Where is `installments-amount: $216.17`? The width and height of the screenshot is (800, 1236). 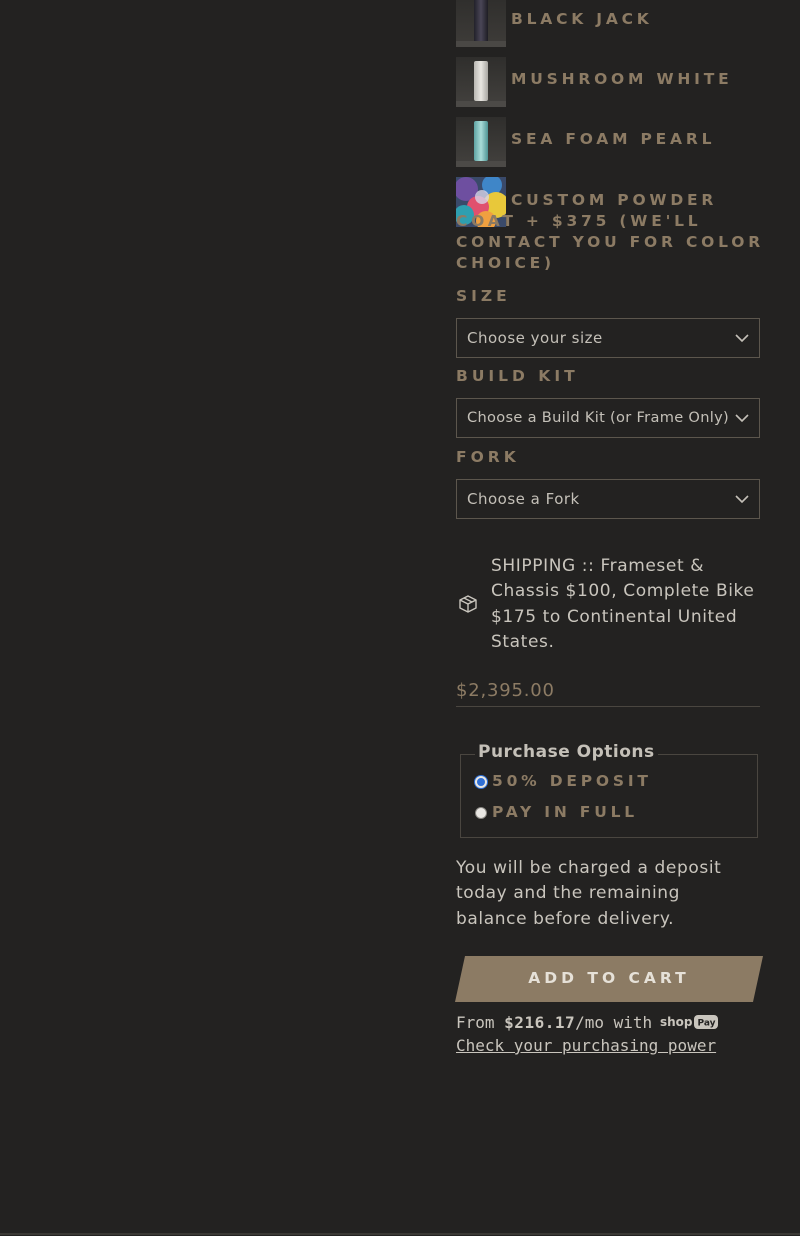 installments-amount: $216.17 is located at coordinates (540, 1022).